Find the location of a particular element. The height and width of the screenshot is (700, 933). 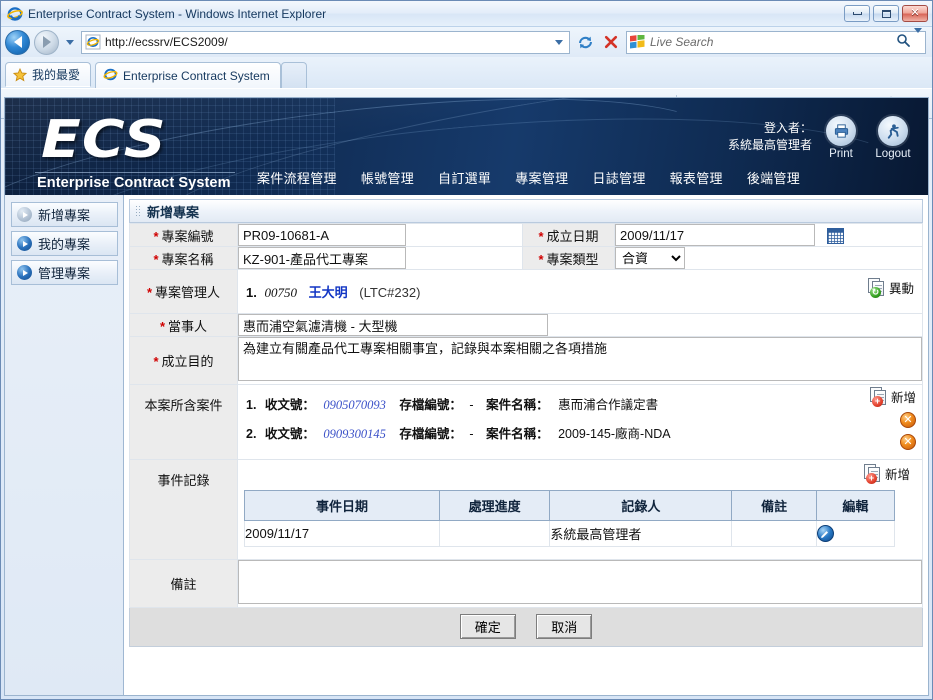

address-dropdown-icon is located at coordinates (559, 42).